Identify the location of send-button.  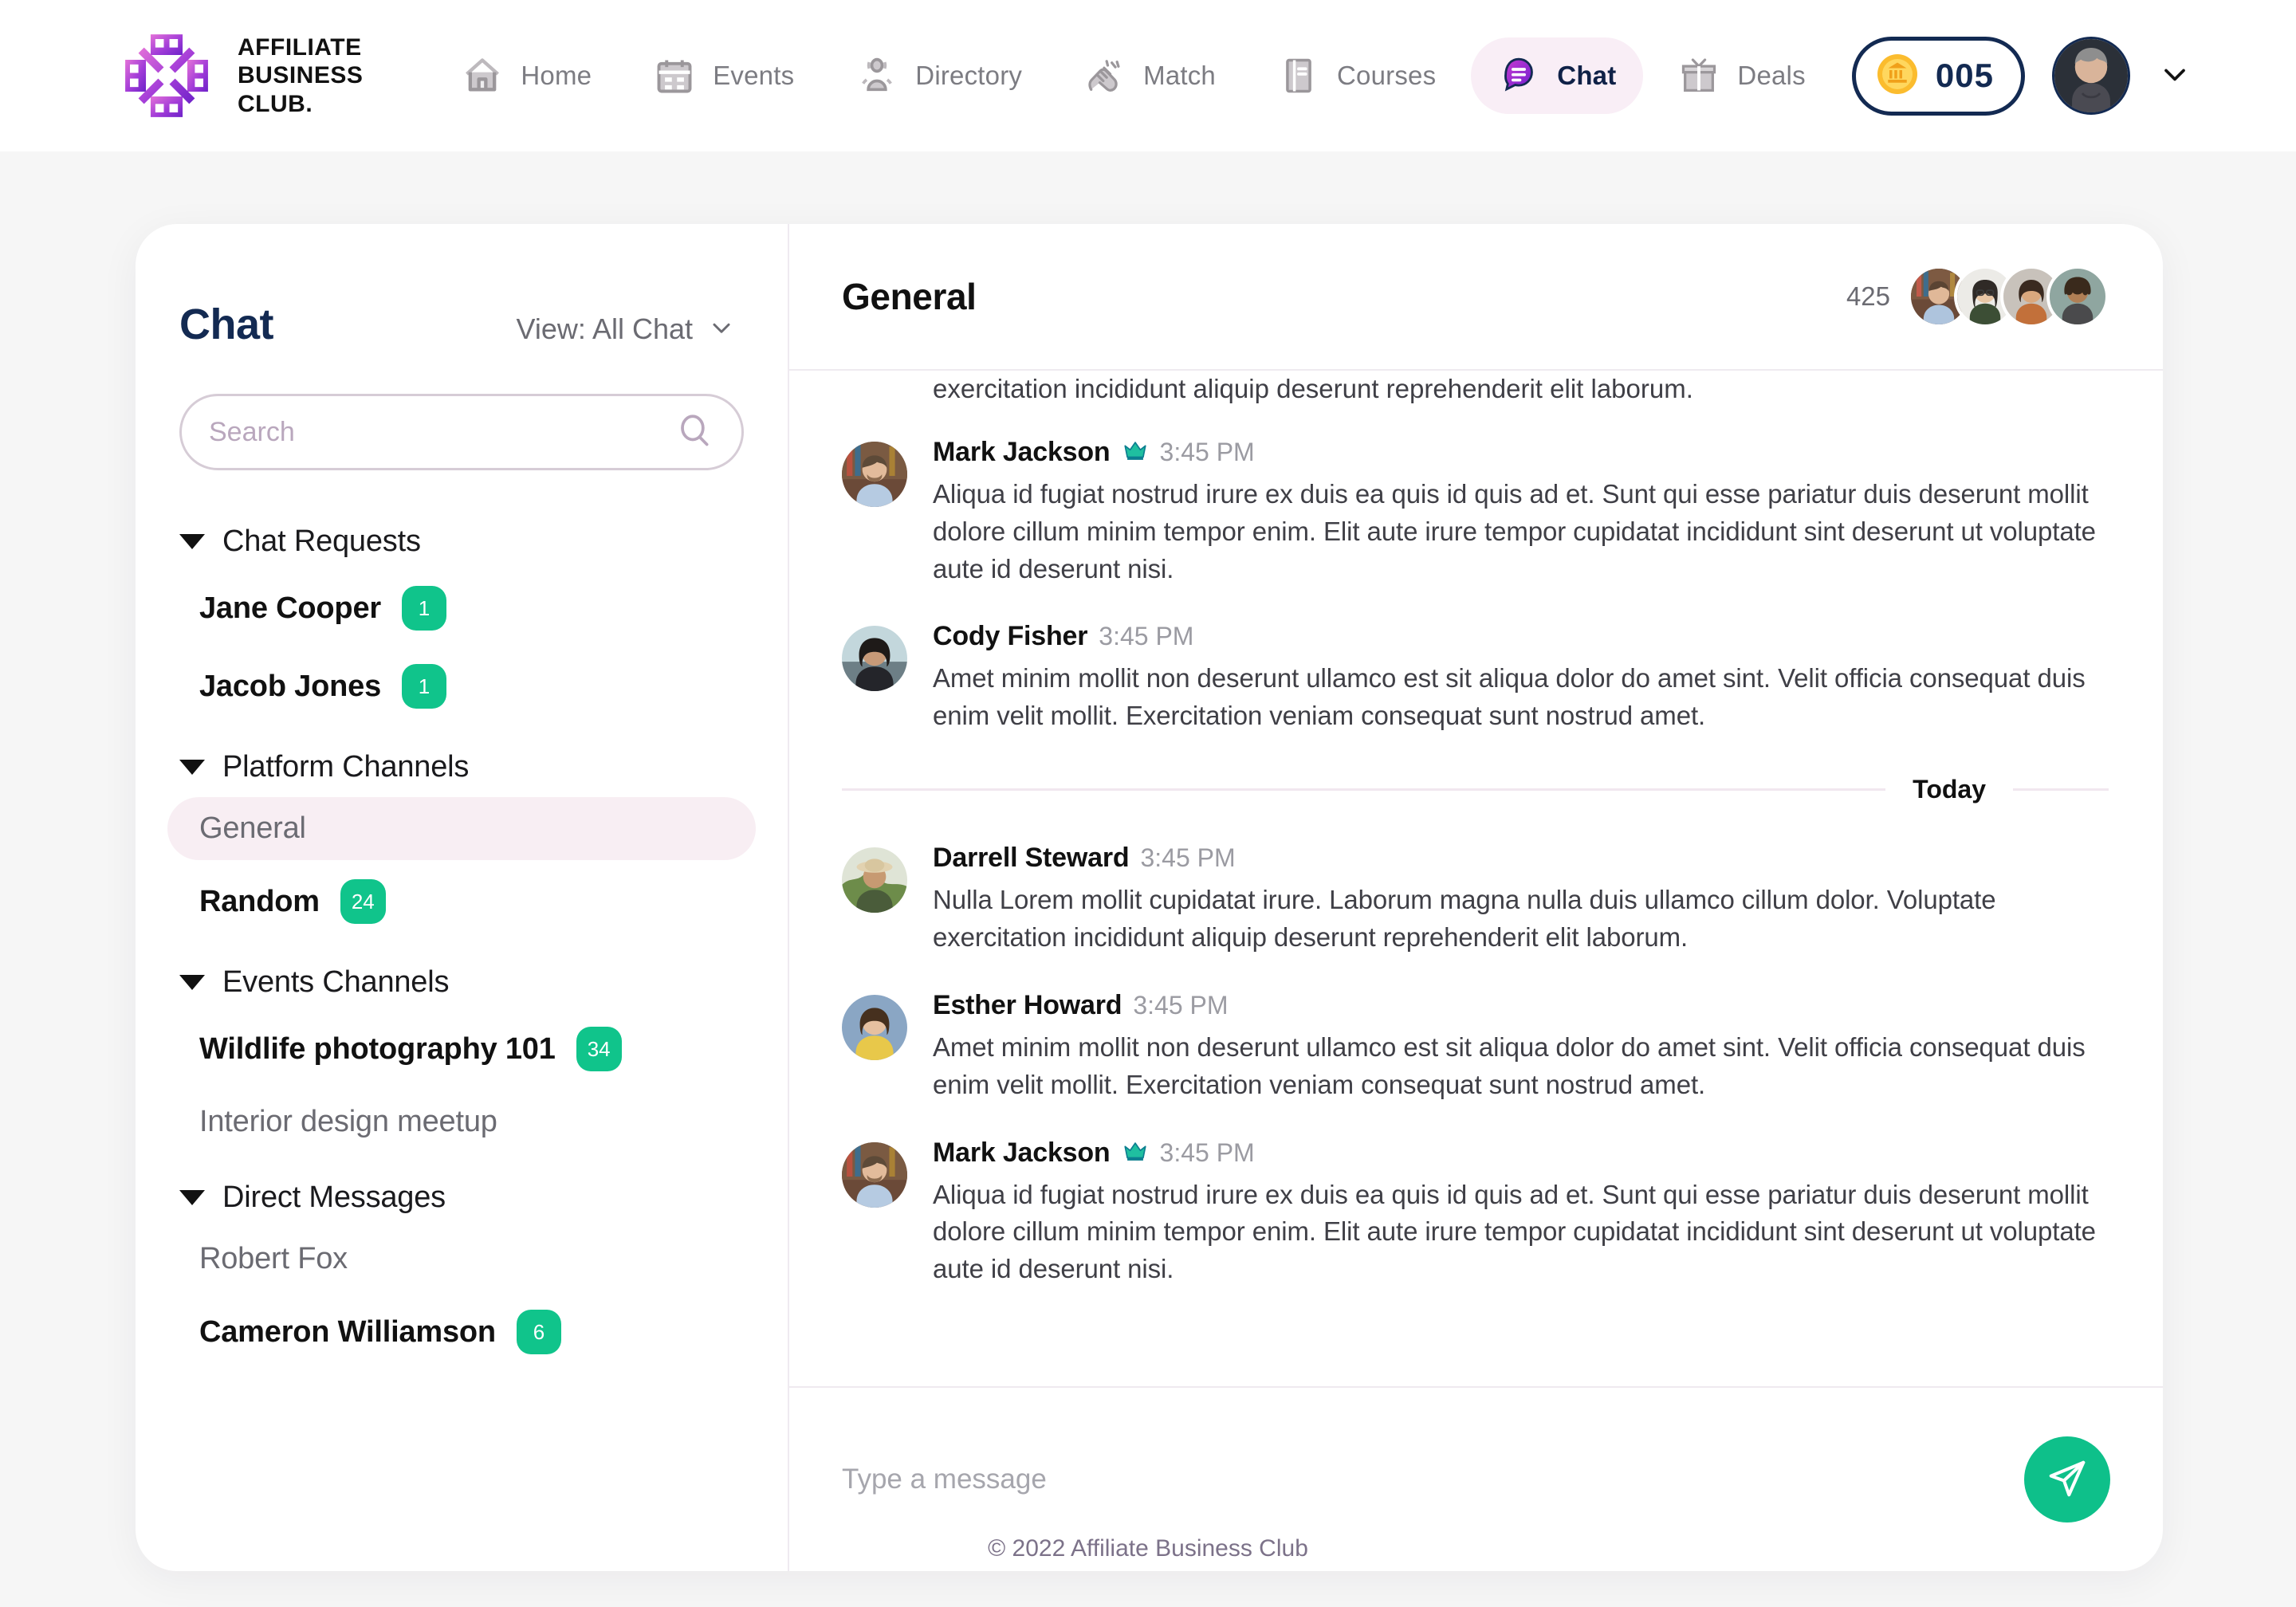
(2067, 1479).